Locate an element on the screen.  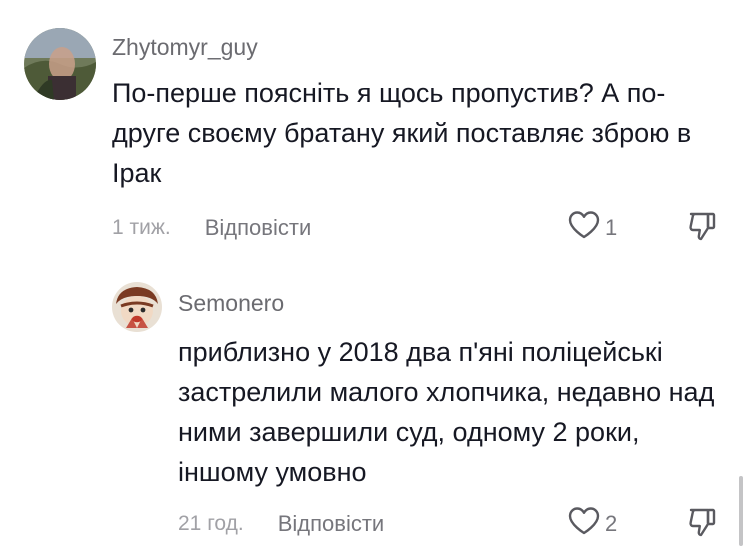
like-count: 2 is located at coordinates (611, 523).